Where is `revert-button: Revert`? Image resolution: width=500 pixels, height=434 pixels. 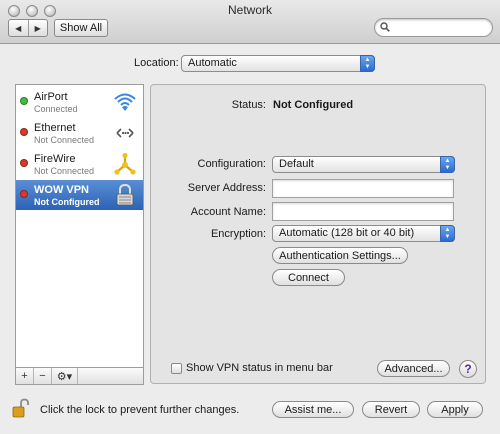 revert-button: Revert is located at coordinates (391, 409).